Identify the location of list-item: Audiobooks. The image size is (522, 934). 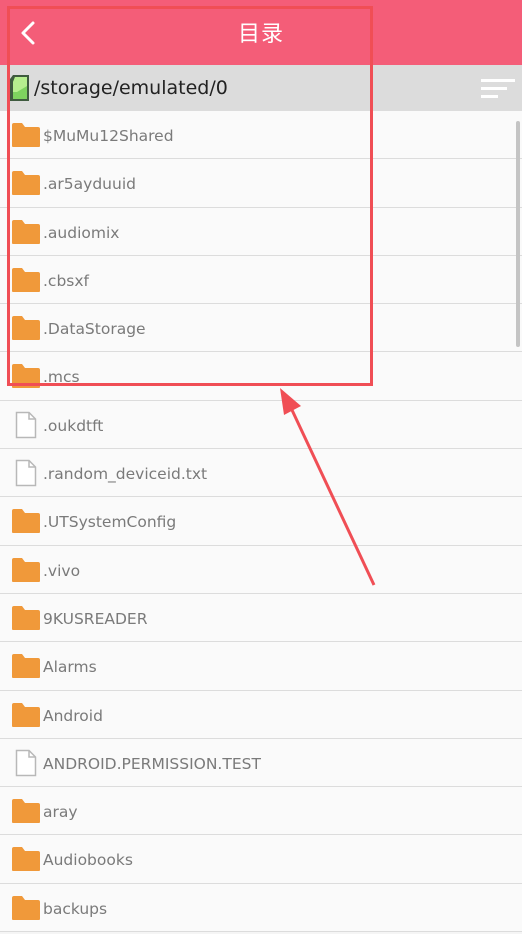
(261, 859).